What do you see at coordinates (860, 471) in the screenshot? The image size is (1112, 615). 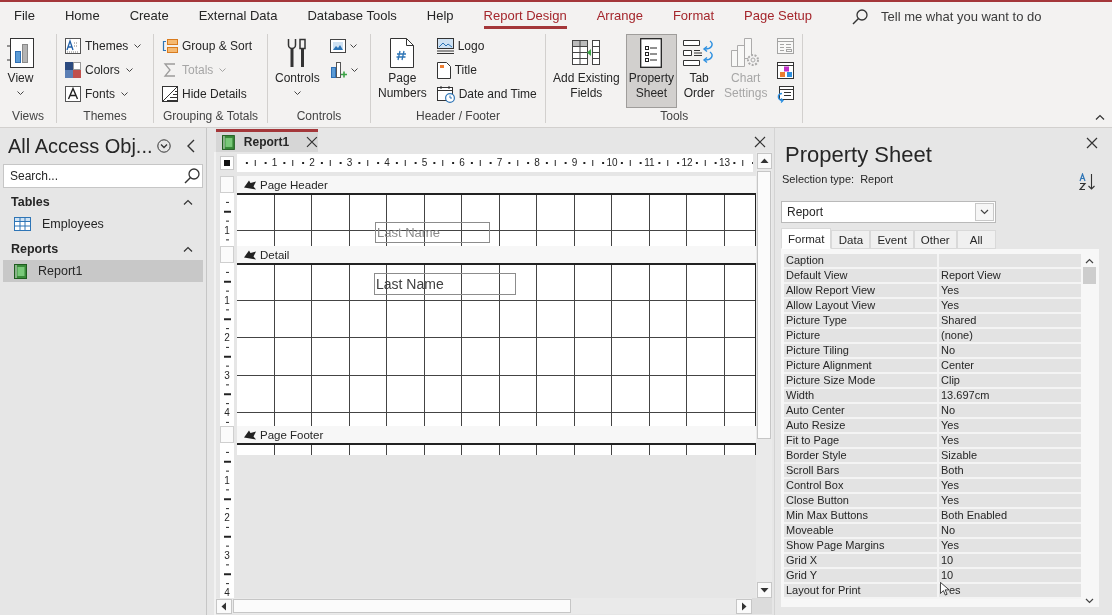 I see `property-name: Scroll Bars` at bounding box center [860, 471].